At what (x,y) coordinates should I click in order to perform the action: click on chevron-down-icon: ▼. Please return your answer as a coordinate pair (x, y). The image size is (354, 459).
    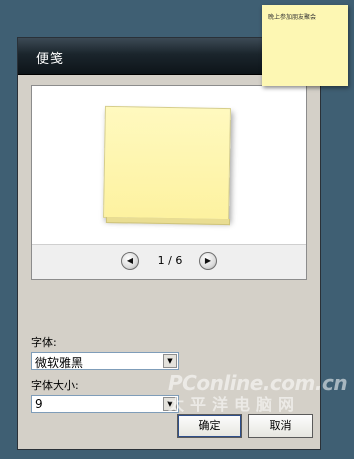
    Looking at the image, I should click on (170, 361).